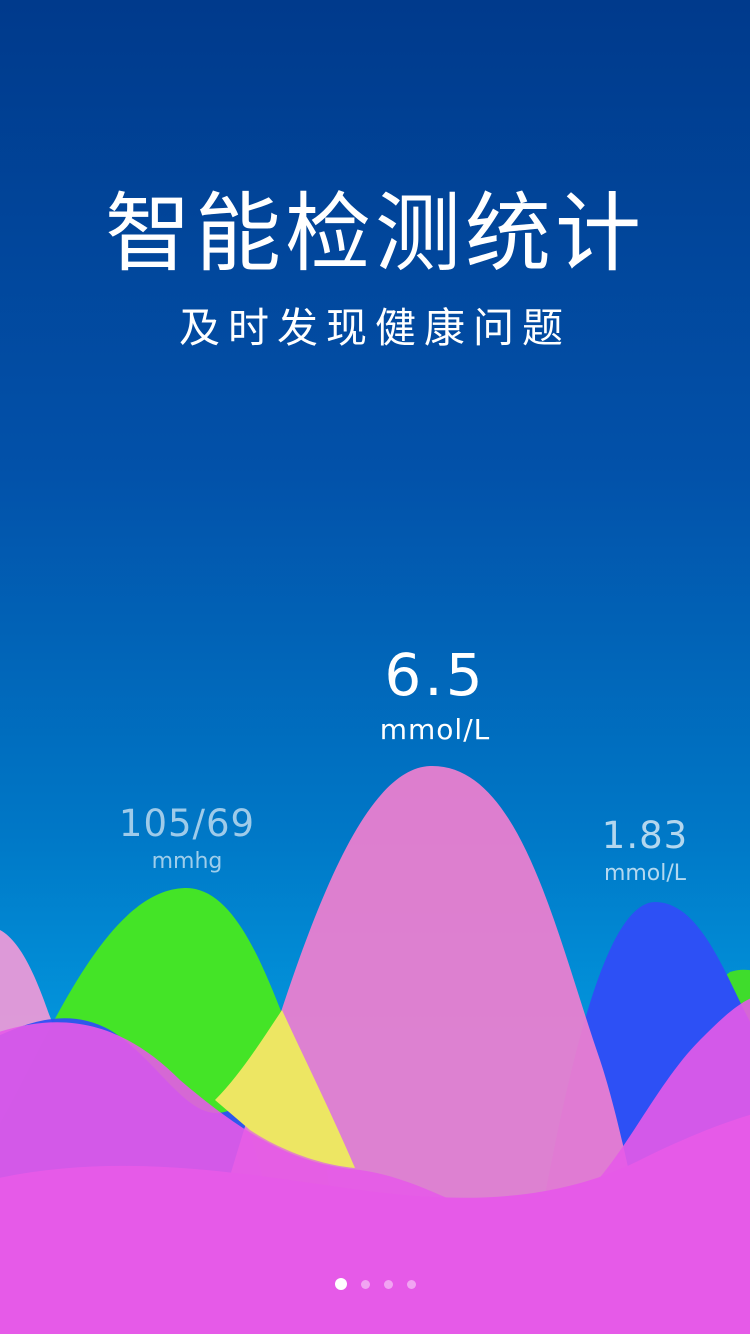 Image resolution: width=750 pixels, height=1334 pixels. I want to click on page-indicator, so click(375, 1284).